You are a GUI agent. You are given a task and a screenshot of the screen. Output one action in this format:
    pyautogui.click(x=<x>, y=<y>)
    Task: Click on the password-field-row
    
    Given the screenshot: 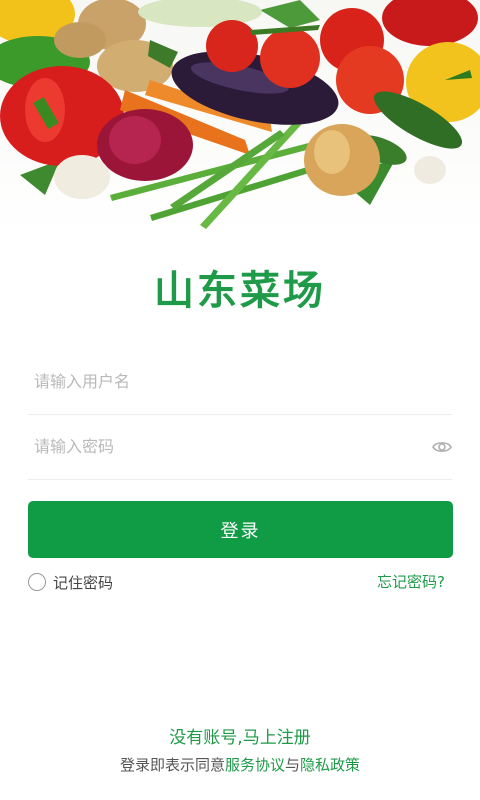 What is the action you would take?
    pyautogui.click(x=240, y=447)
    